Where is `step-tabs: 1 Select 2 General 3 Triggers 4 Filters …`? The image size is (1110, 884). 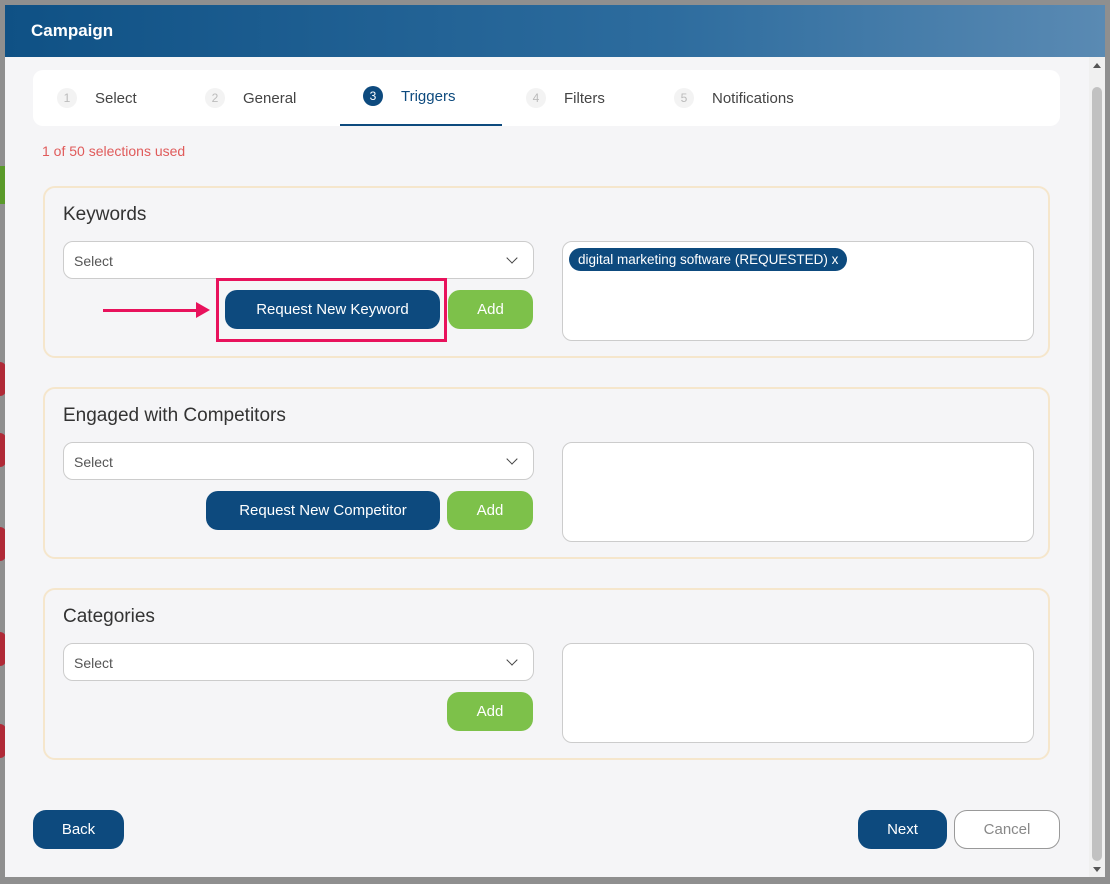 step-tabs: 1 Select 2 General 3 Triggers 4 Filters … is located at coordinates (546, 98).